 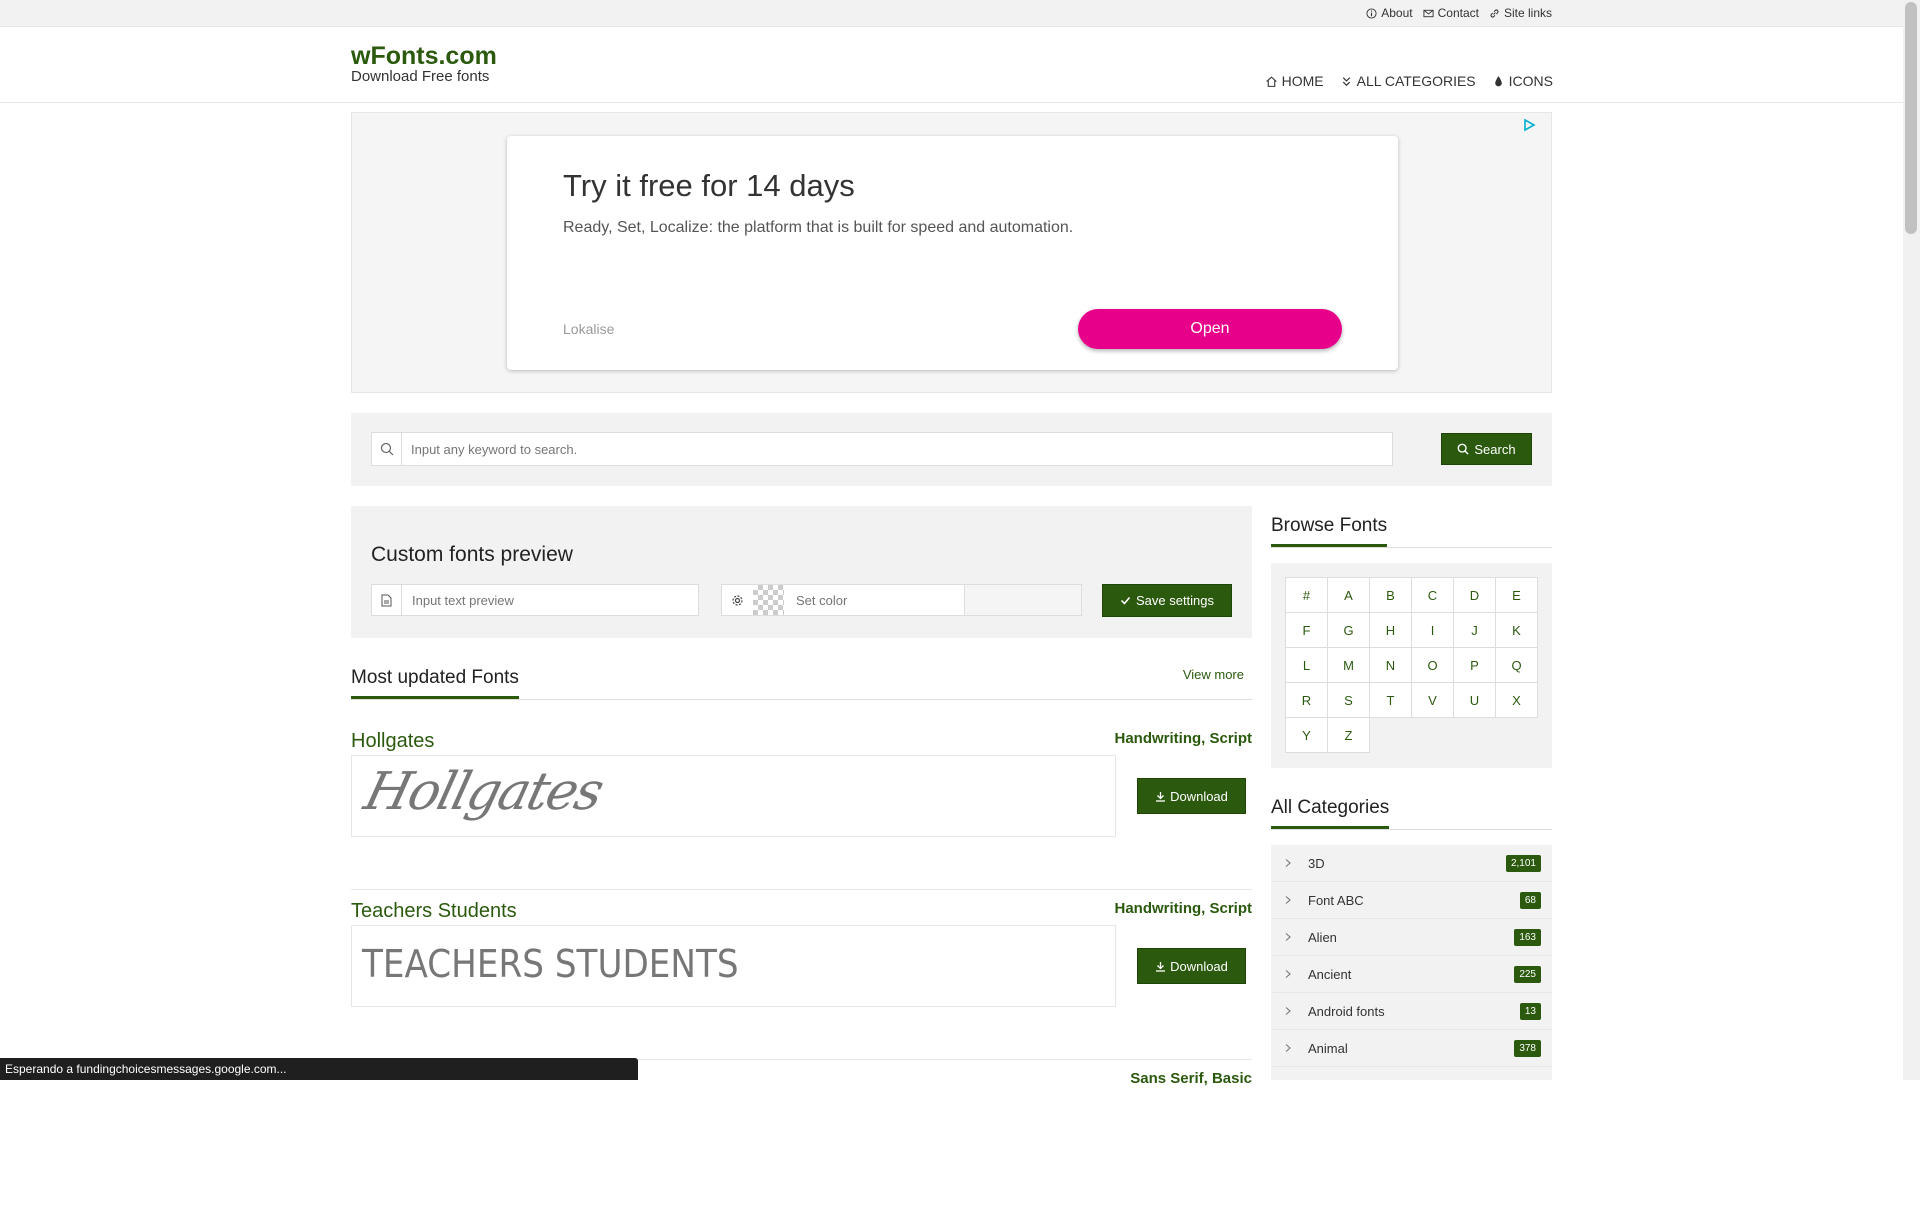 What do you see at coordinates (1329, 531) in the screenshot?
I see `browse-fonts-title: Browse Fonts` at bounding box center [1329, 531].